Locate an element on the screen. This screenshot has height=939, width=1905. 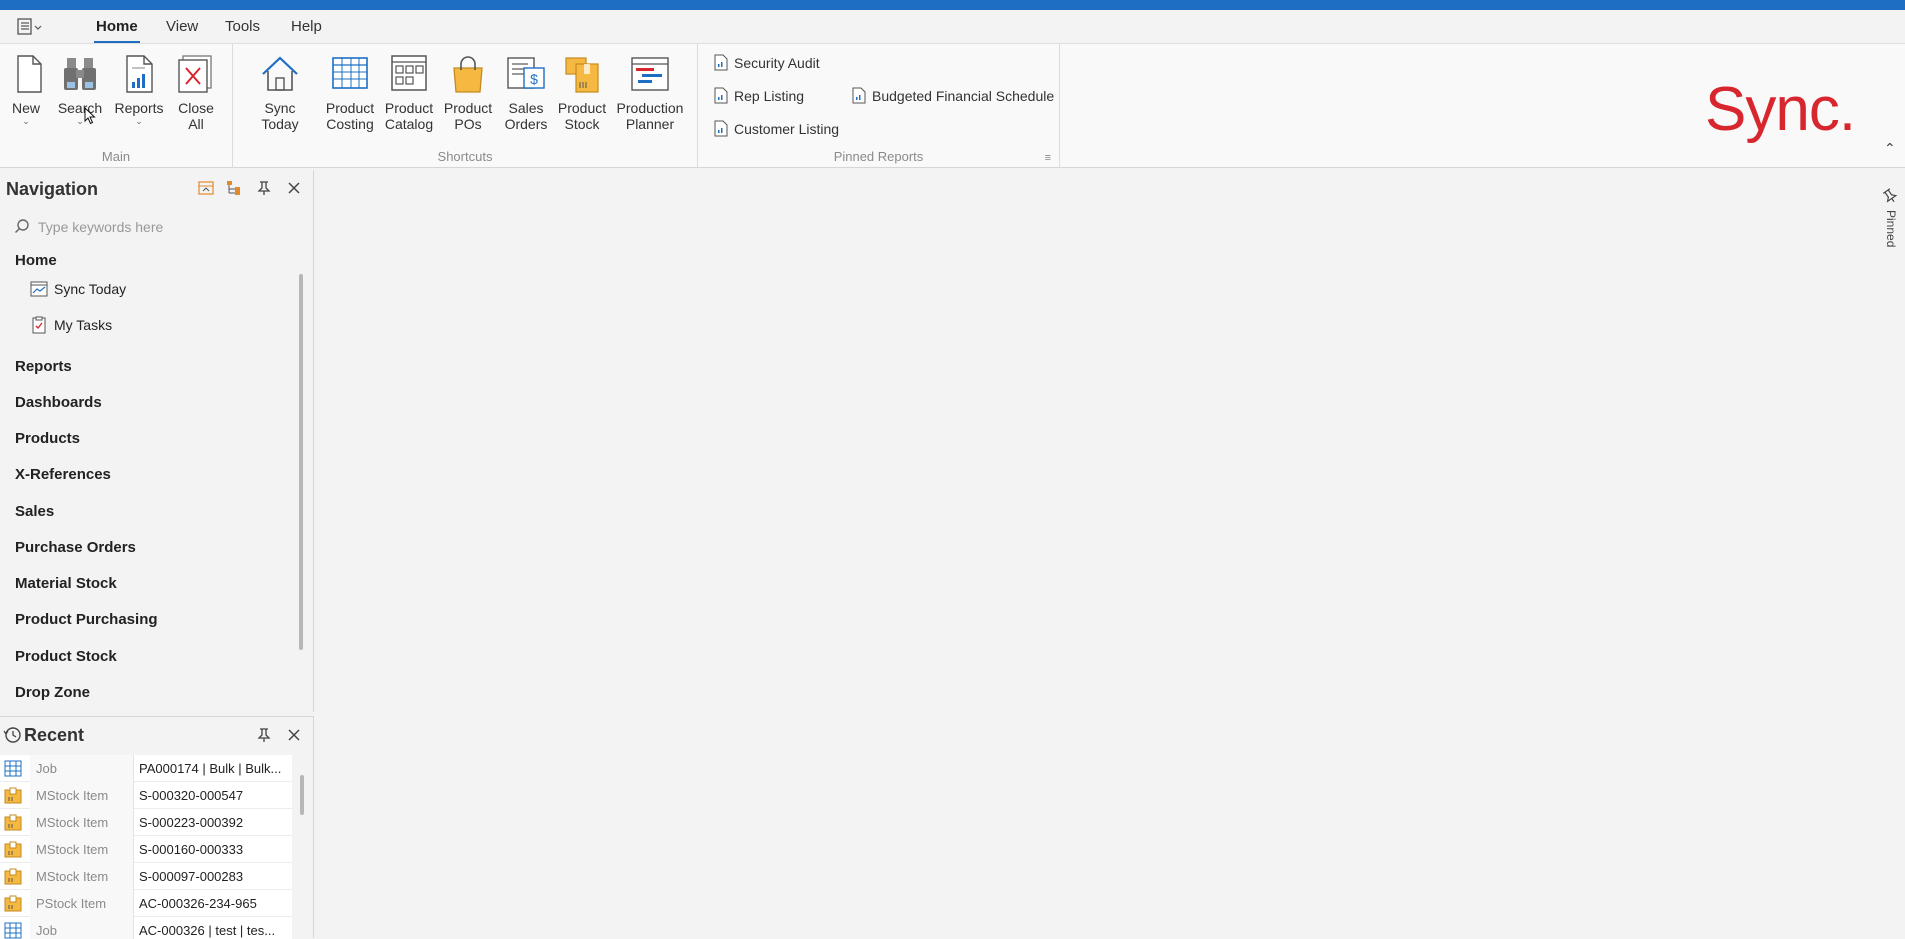
nav-section-home: Home is located at coordinates (36, 260).